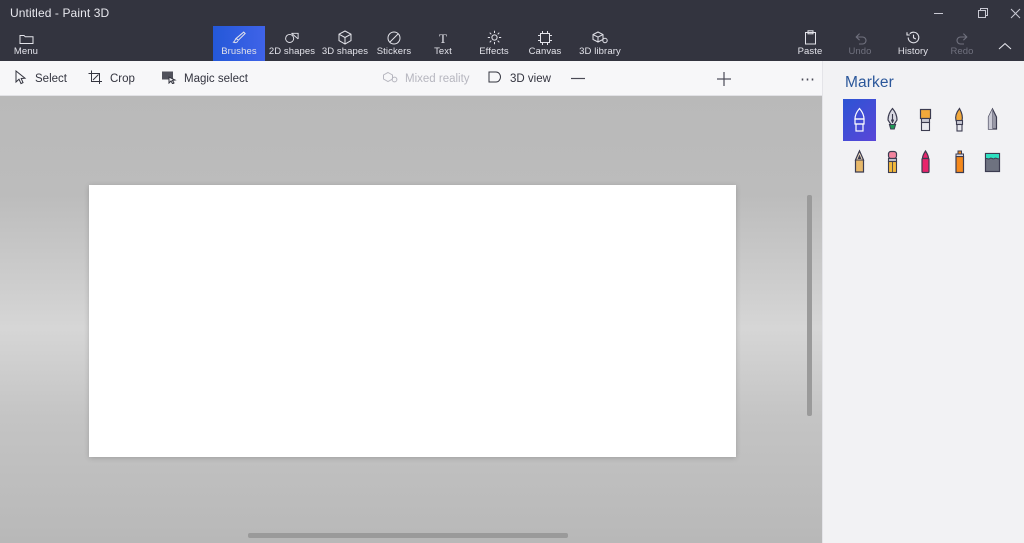  I want to click on ribbon-tab-stickers: Stickers, so click(394, 43).